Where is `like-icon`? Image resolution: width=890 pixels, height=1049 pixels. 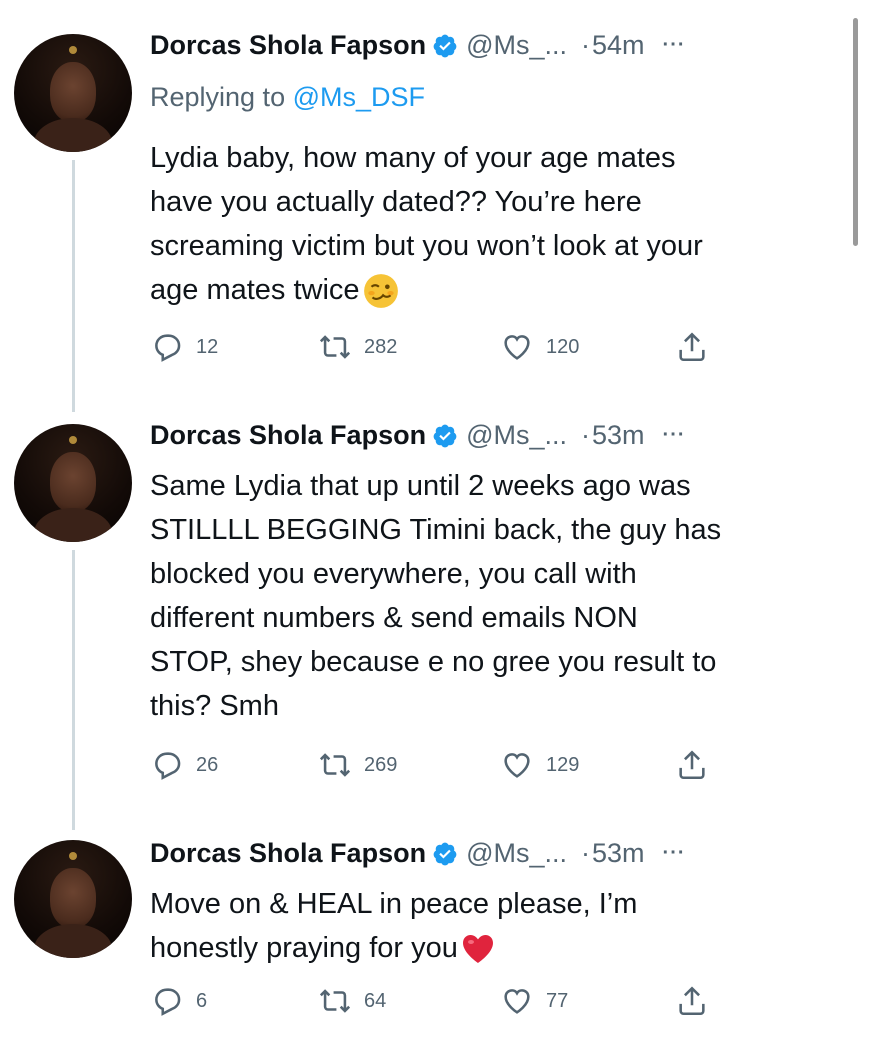
like-icon is located at coordinates (517, 1001).